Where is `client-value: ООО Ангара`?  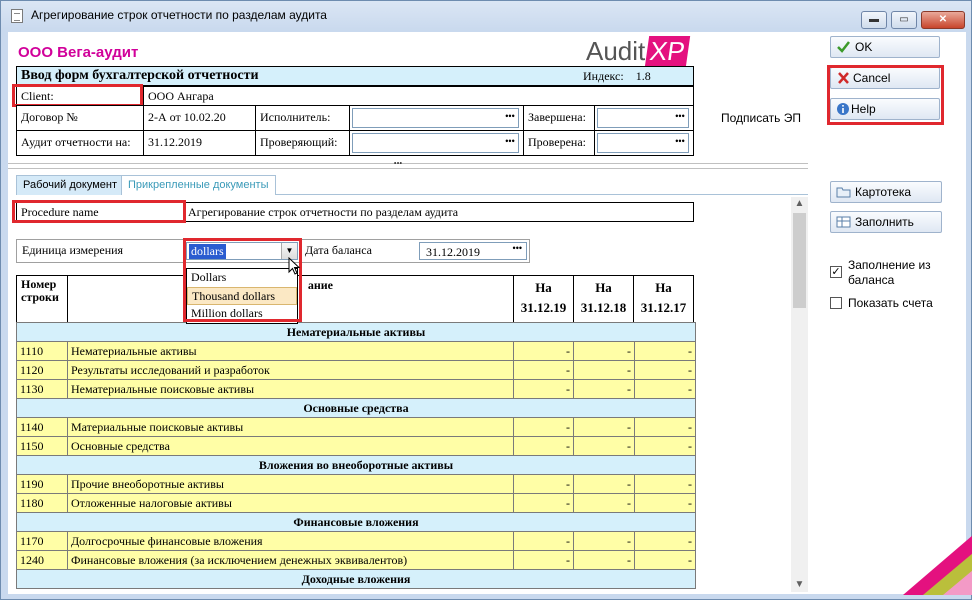
client-value: ООО Ангара is located at coordinates (418, 96).